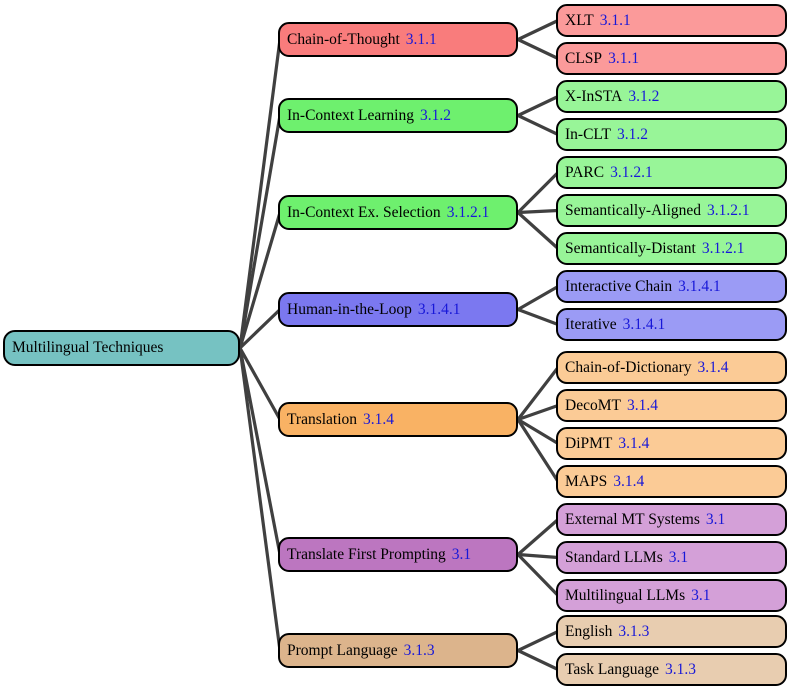  I want to click on node-label: DiPMT, so click(589, 443).